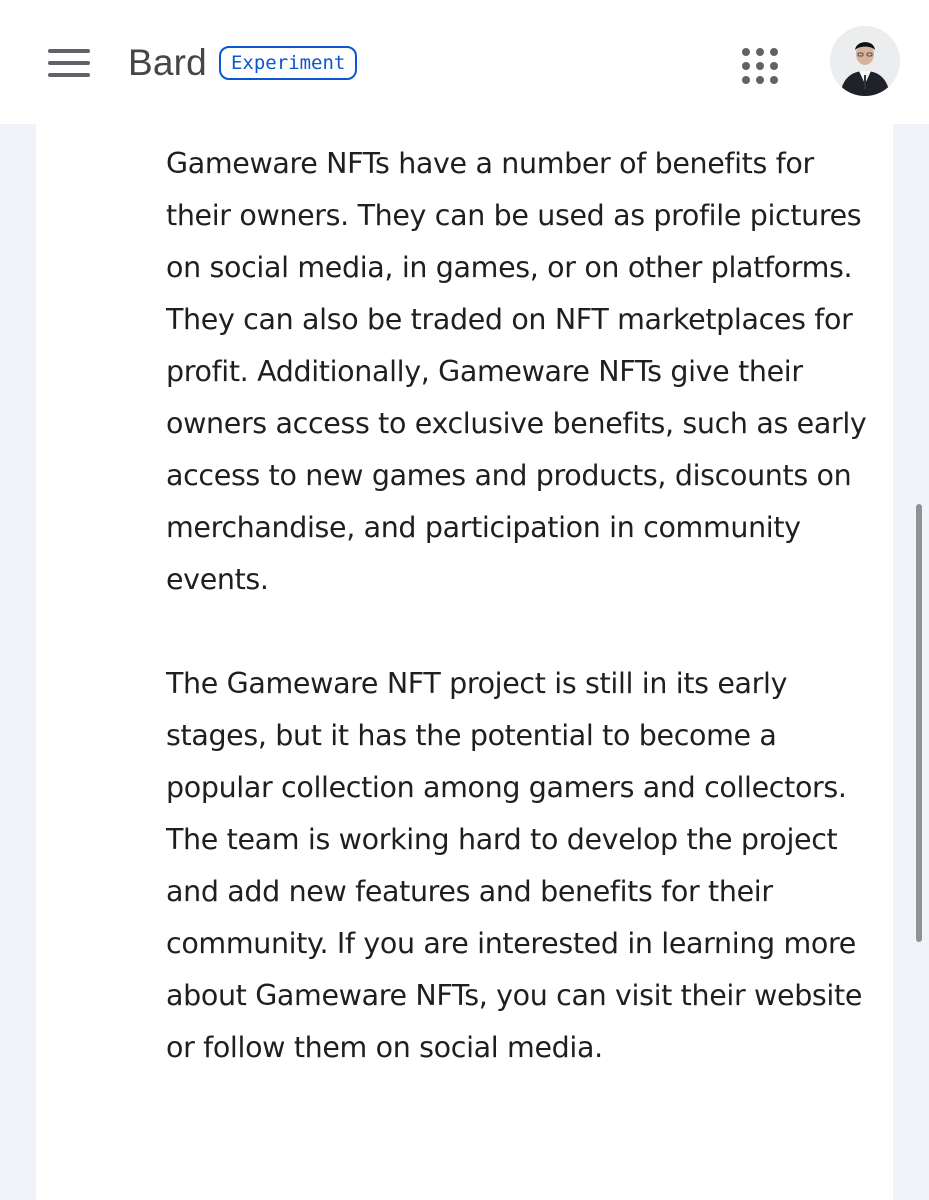  Describe the element at coordinates (919, 723) in the screenshot. I see `vertical-scrollbar-thumb` at that location.